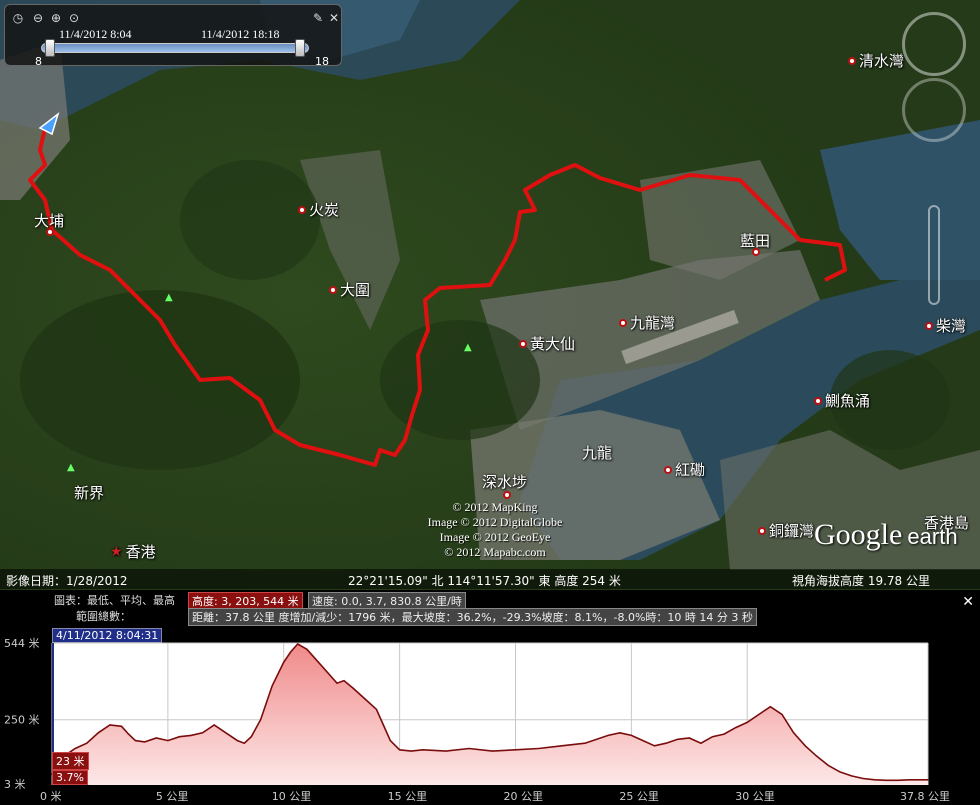 The image size is (980, 805). I want to click on move-joystick-icon, so click(934, 110).